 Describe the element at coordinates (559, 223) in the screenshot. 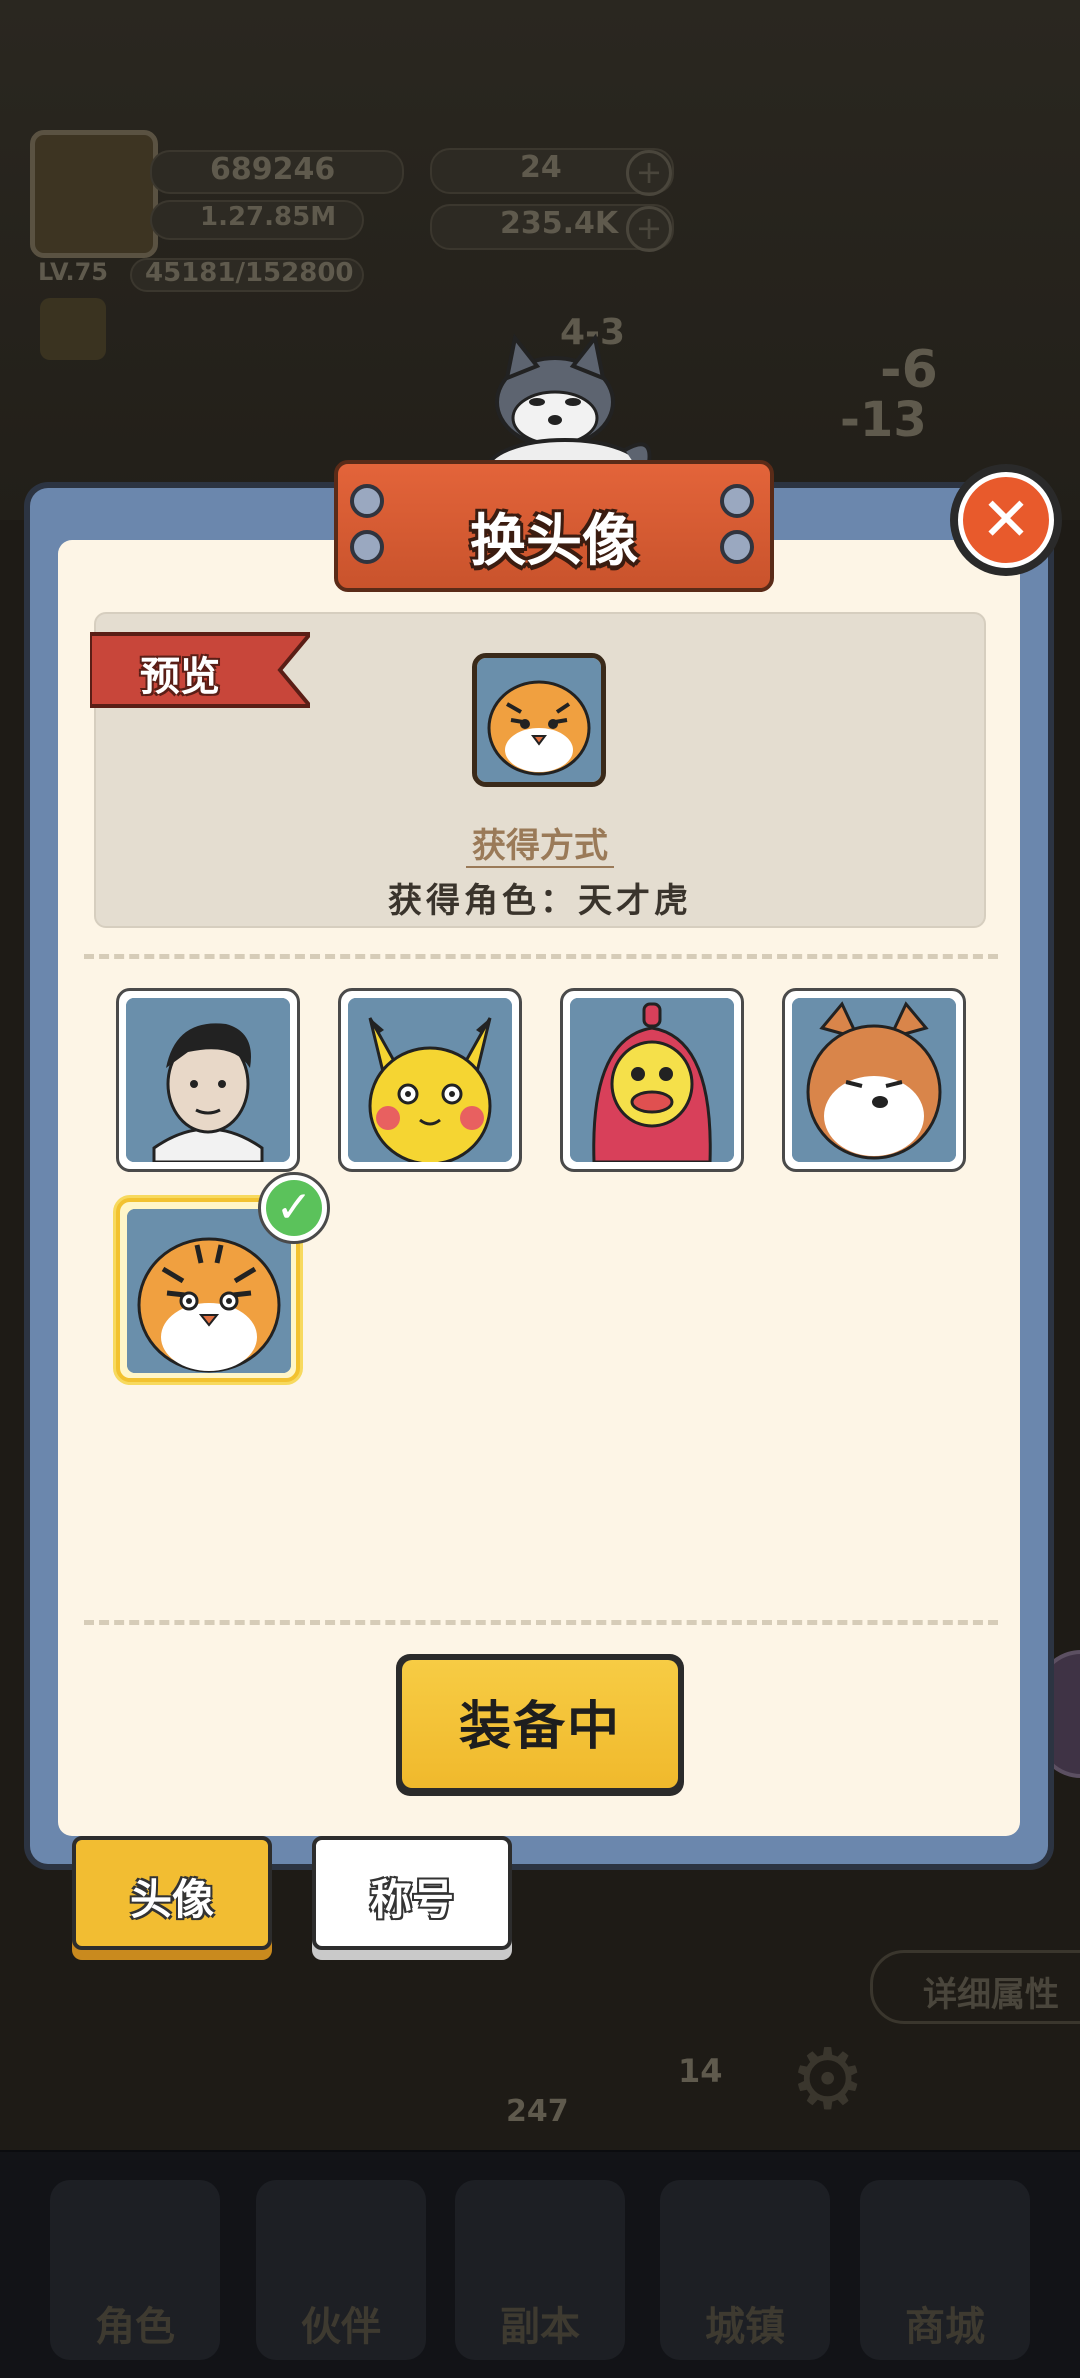

I see `gold-value: 235.4K` at that location.